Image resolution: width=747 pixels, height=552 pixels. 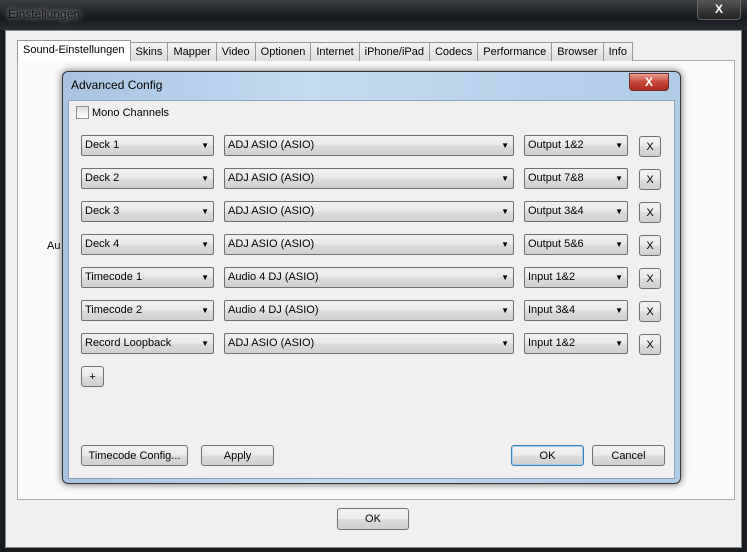 What do you see at coordinates (556, 244) in the screenshot?
I see `output-select-value: Output 5&6` at bounding box center [556, 244].